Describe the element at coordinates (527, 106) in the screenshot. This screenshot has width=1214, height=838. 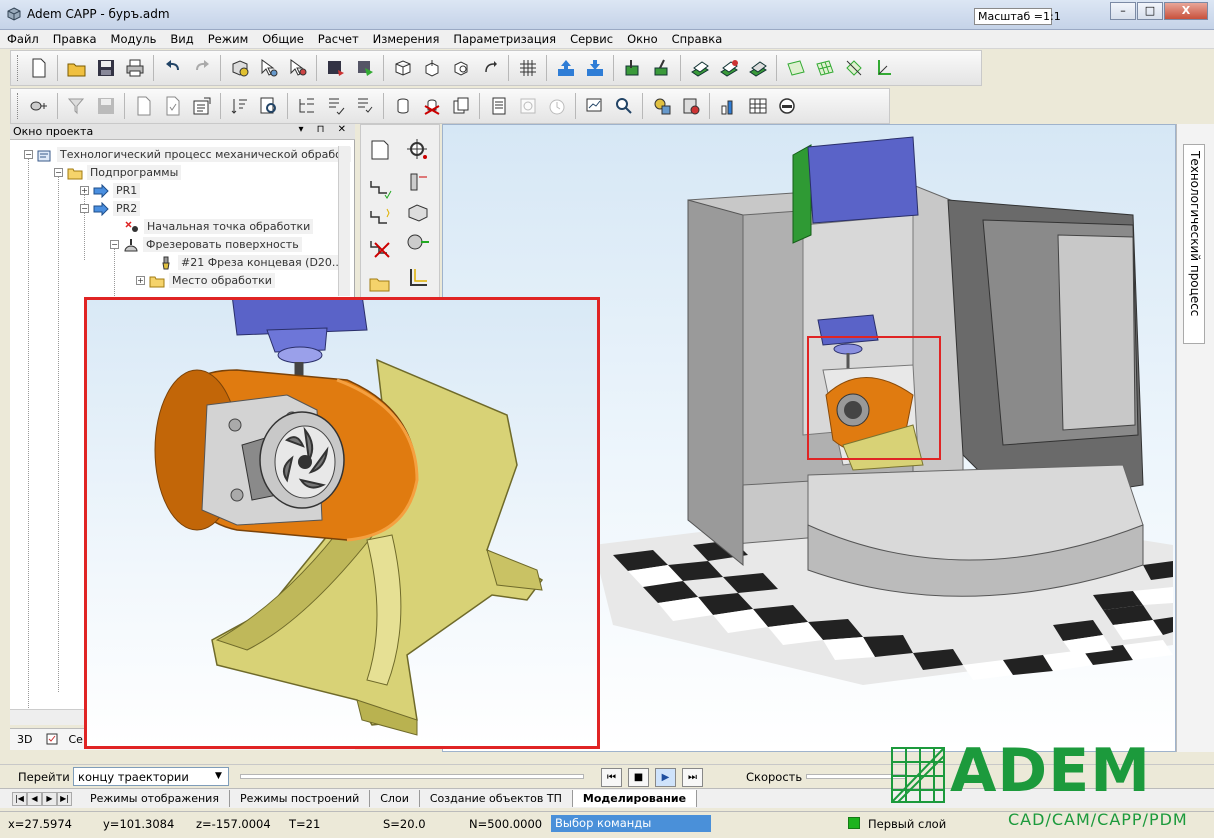
I see `stamp-button` at that location.